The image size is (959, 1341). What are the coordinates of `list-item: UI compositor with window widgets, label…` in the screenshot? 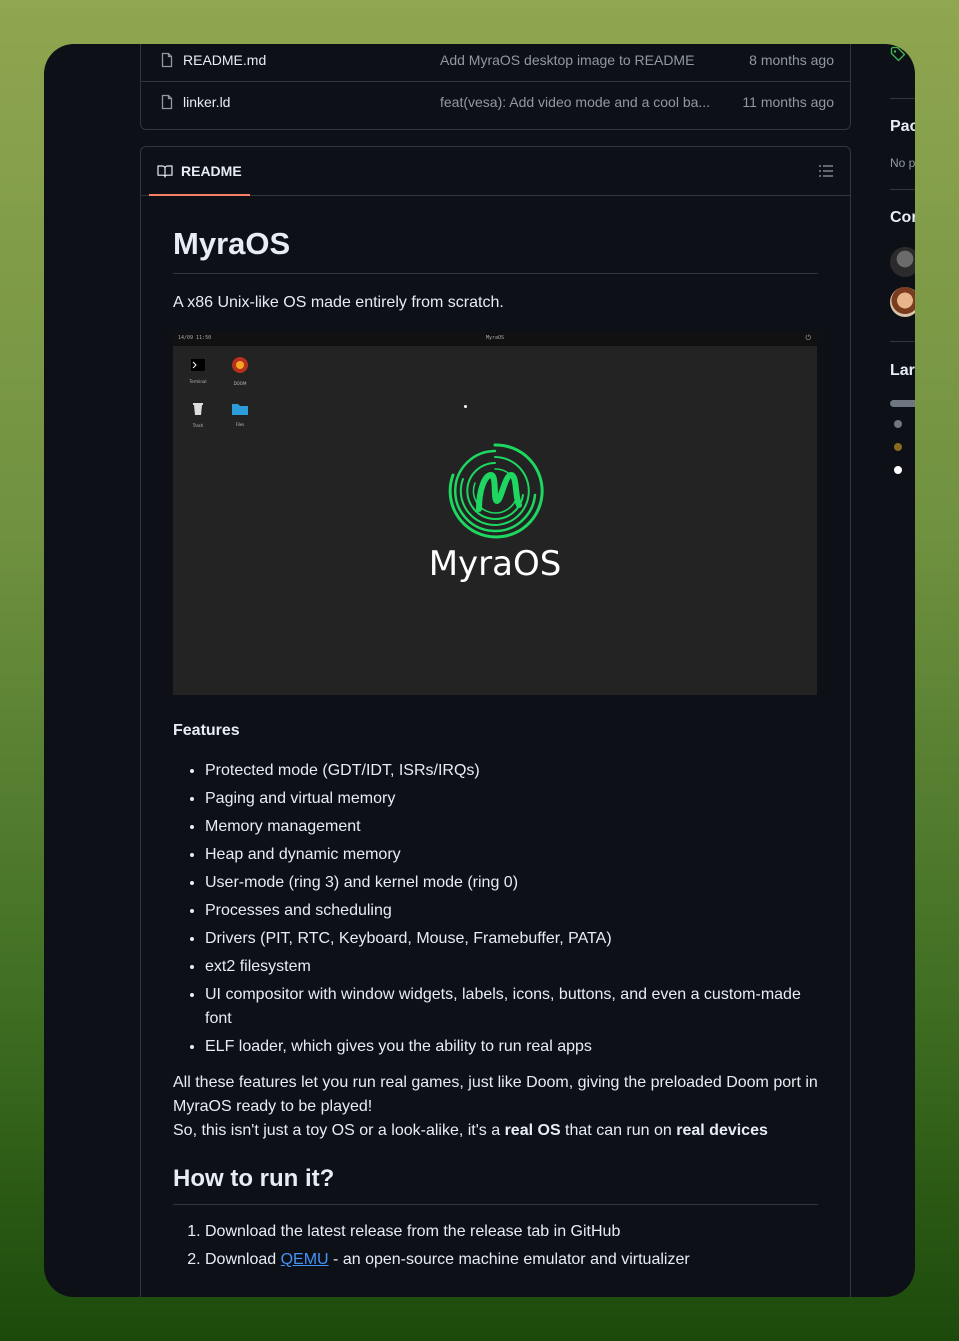 It's located at (511, 1007).